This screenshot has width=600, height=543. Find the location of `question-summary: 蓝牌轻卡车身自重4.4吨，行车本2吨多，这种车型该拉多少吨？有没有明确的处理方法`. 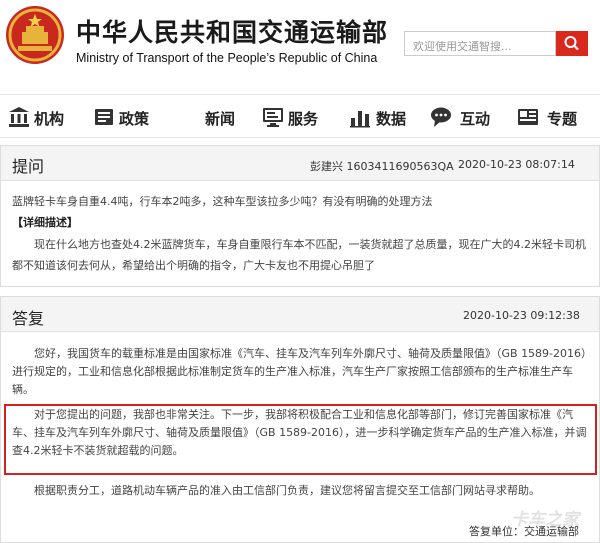

question-summary: 蓝牌轻卡车身自重4.4吨，行车本2吨多，这种车型该拉多少吨？有没有明确的处理方法 is located at coordinates (222, 201).